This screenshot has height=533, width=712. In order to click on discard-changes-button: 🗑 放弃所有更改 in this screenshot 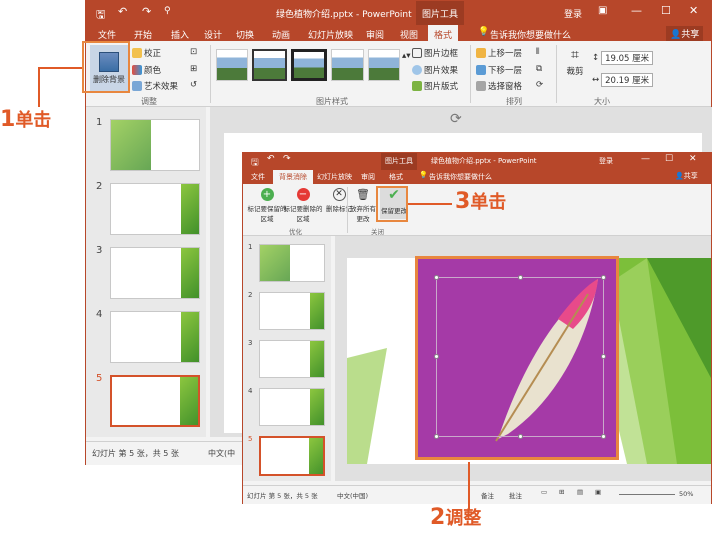, I will do `click(363, 205)`.